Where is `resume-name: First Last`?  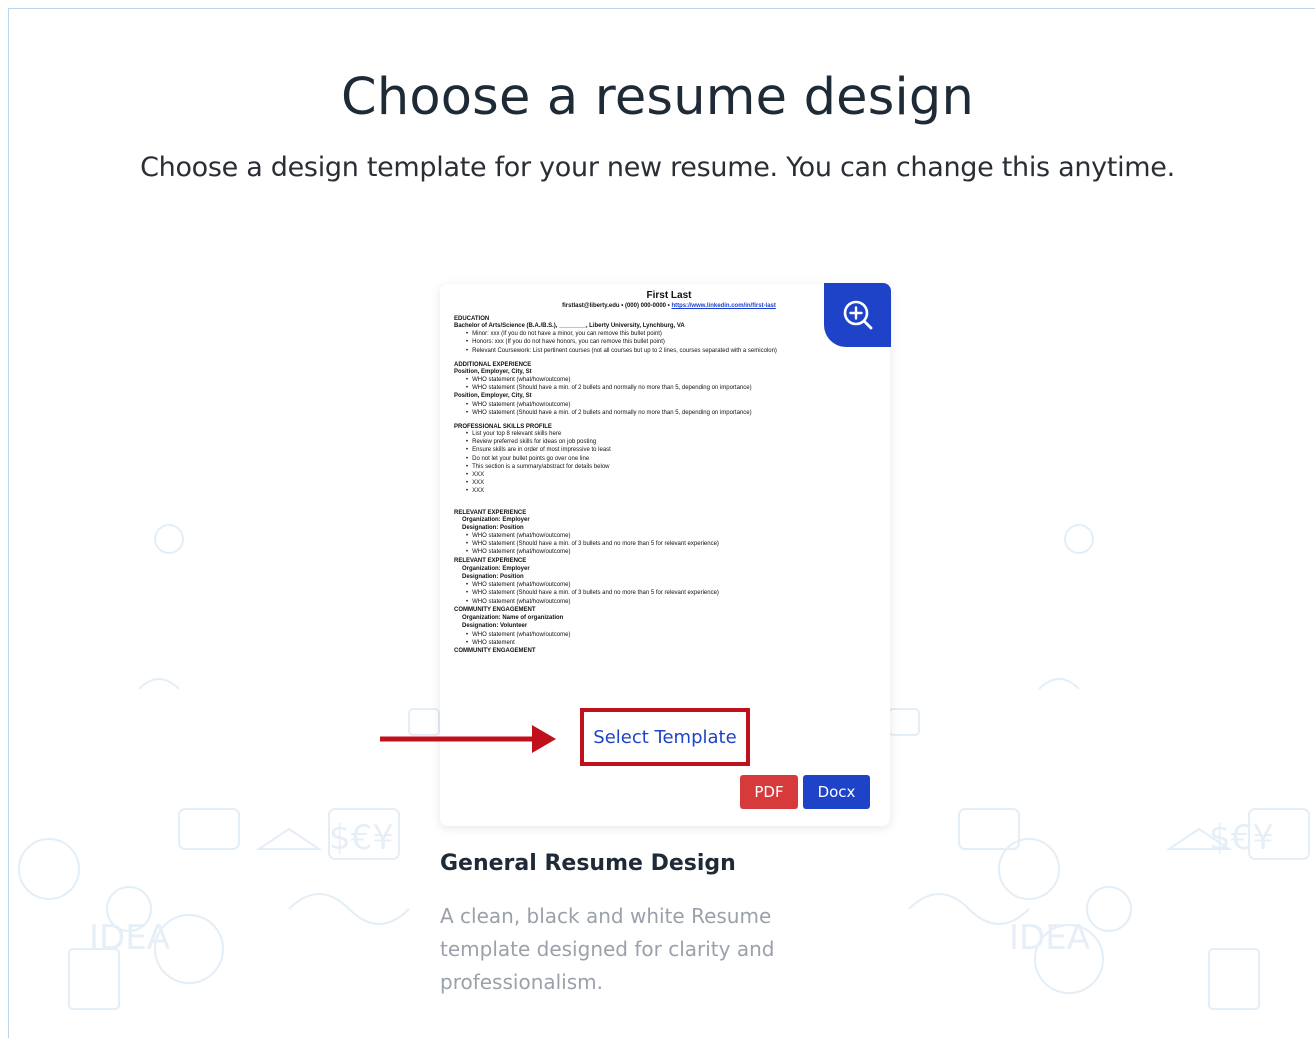 resume-name: First Last is located at coordinates (669, 295).